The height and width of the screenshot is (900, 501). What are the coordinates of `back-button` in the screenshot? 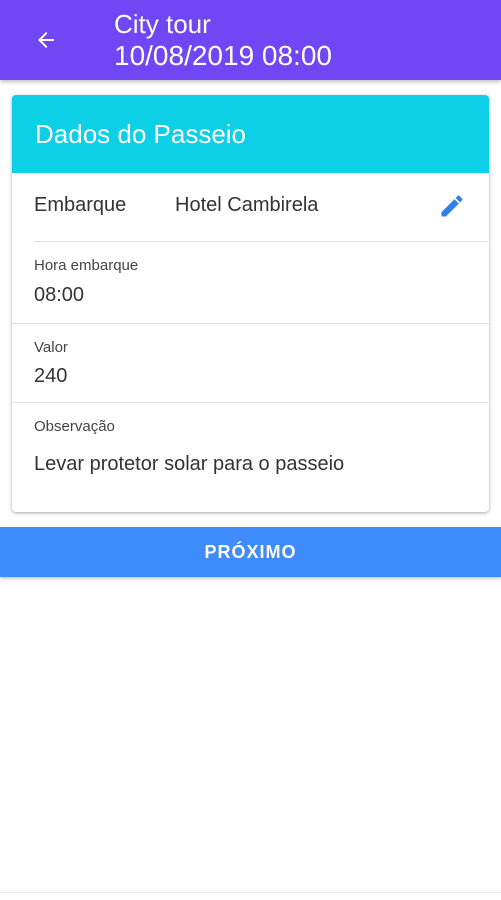 It's located at (46, 42).